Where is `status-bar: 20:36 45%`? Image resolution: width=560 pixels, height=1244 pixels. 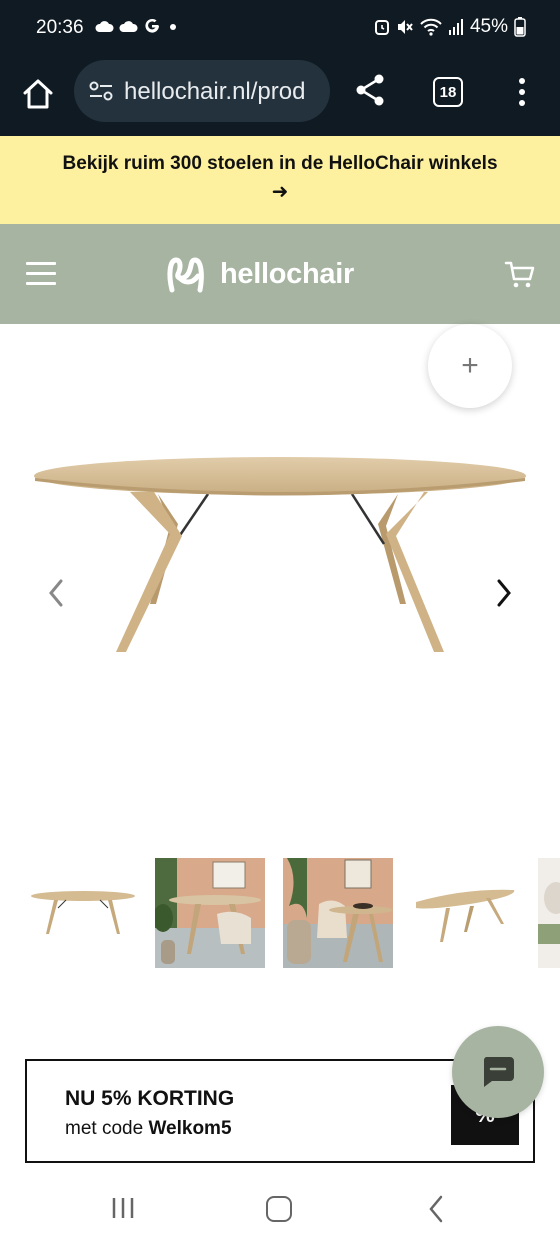 status-bar: 20:36 45% is located at coordinates (280, 28).